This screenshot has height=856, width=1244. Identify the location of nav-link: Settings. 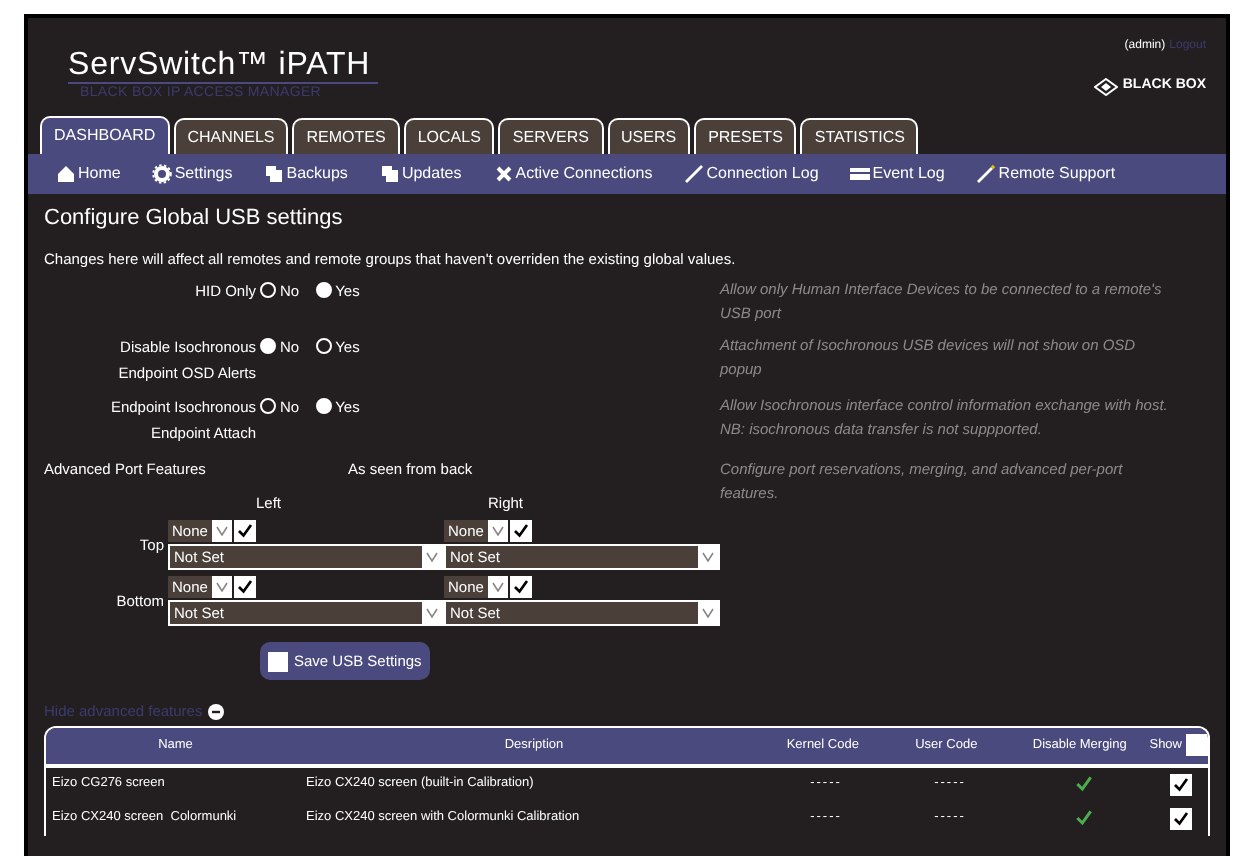
(192, 174).